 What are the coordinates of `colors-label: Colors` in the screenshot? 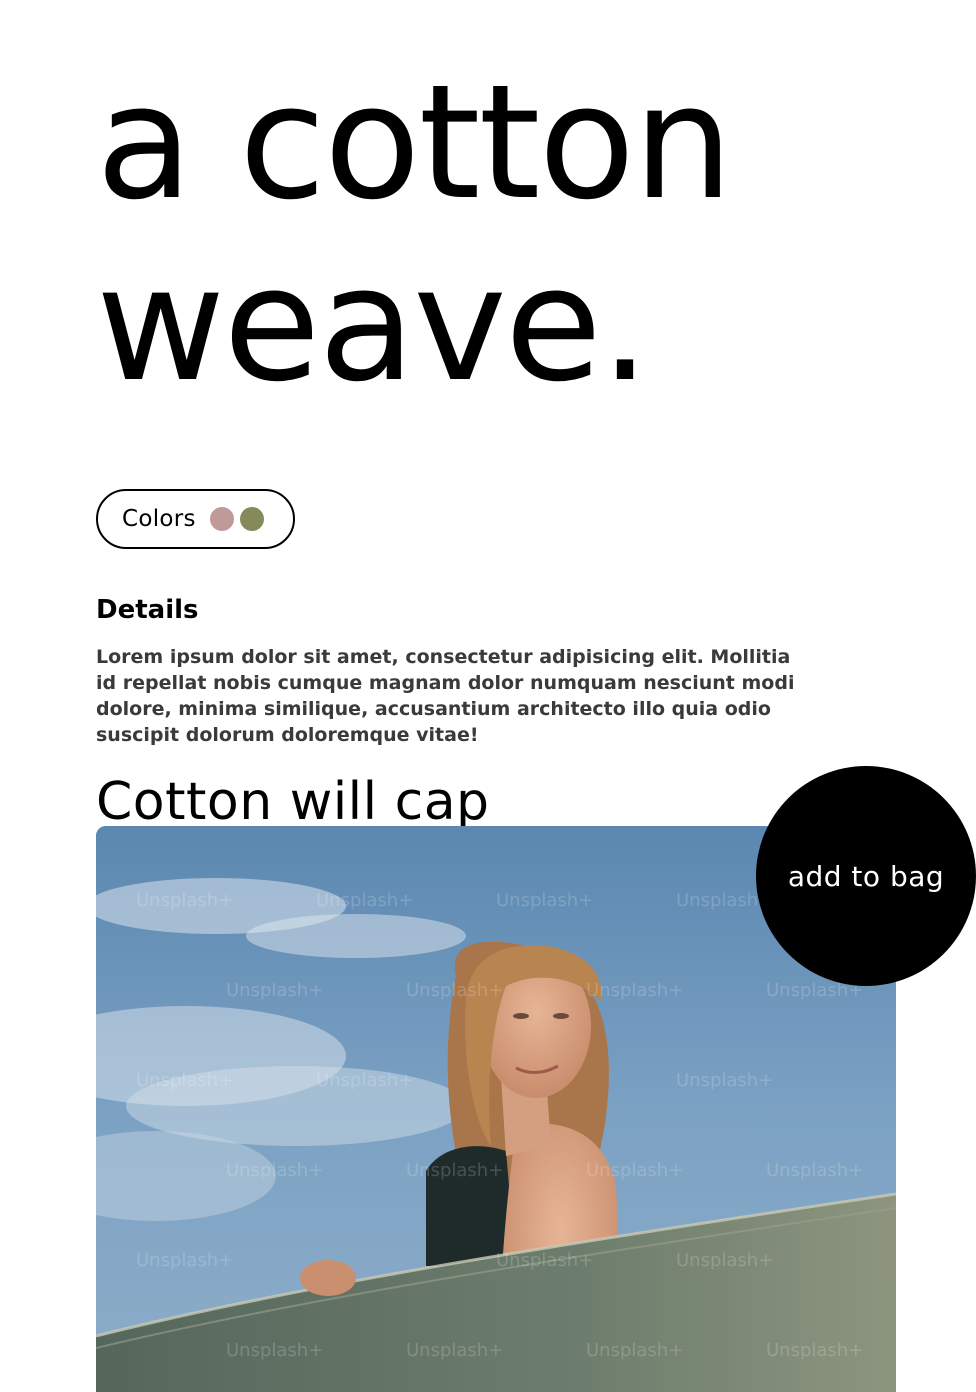 It's located at (159, 519).